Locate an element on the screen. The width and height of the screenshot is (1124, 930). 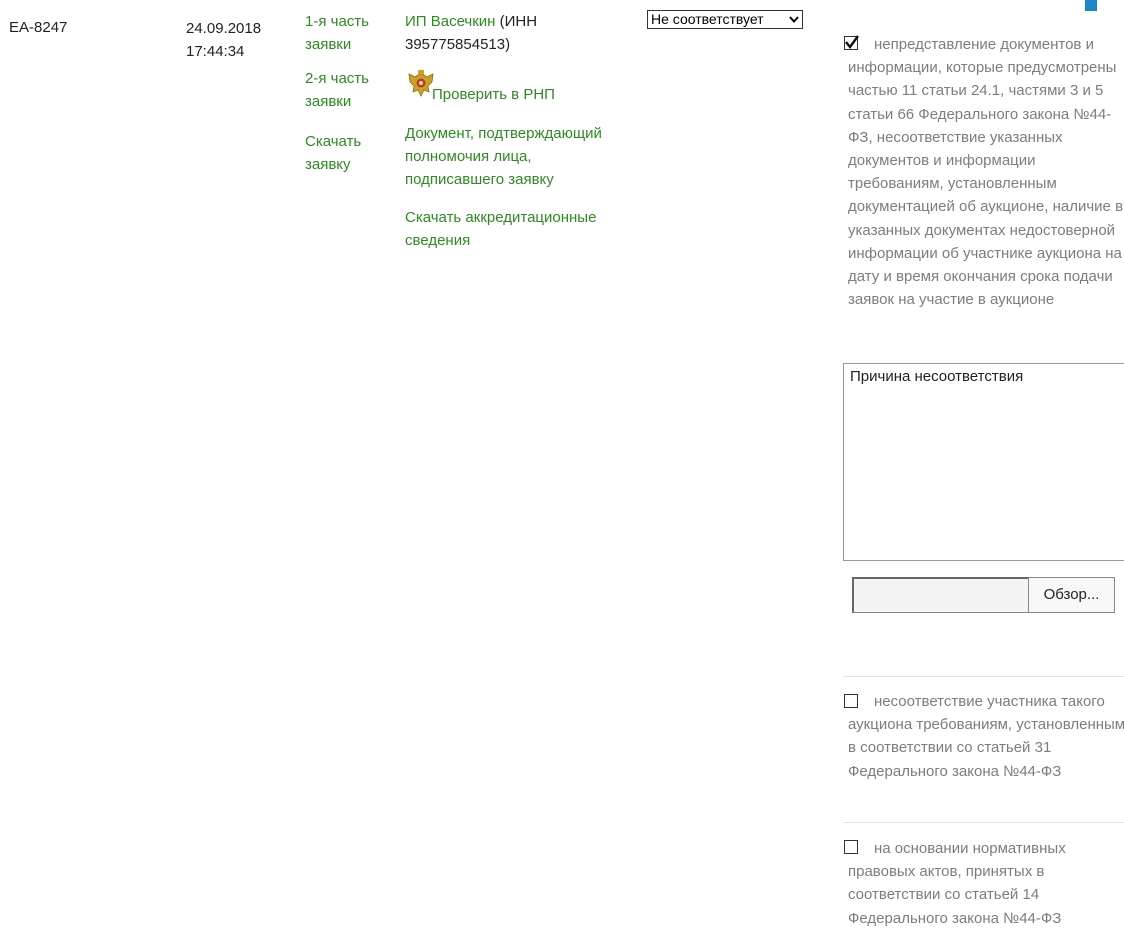
participant-inn-open: (ИНН is located at coordinates (516, 21).